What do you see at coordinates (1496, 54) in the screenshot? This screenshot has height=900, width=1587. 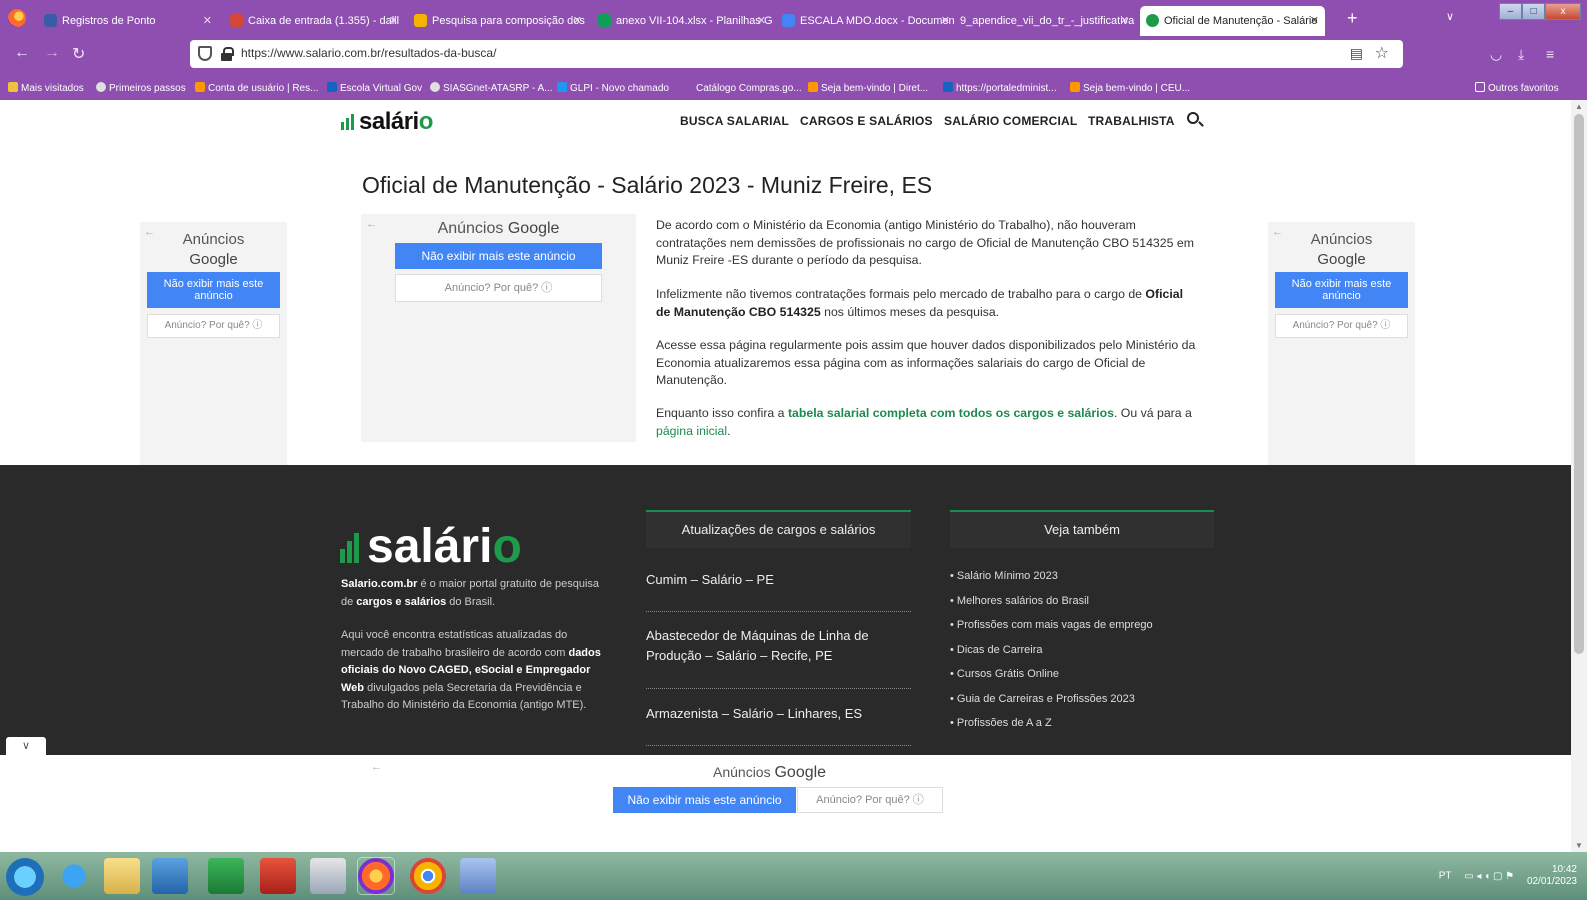 I see `pocket-icon: ◡` at bounding box center [1496, 54].